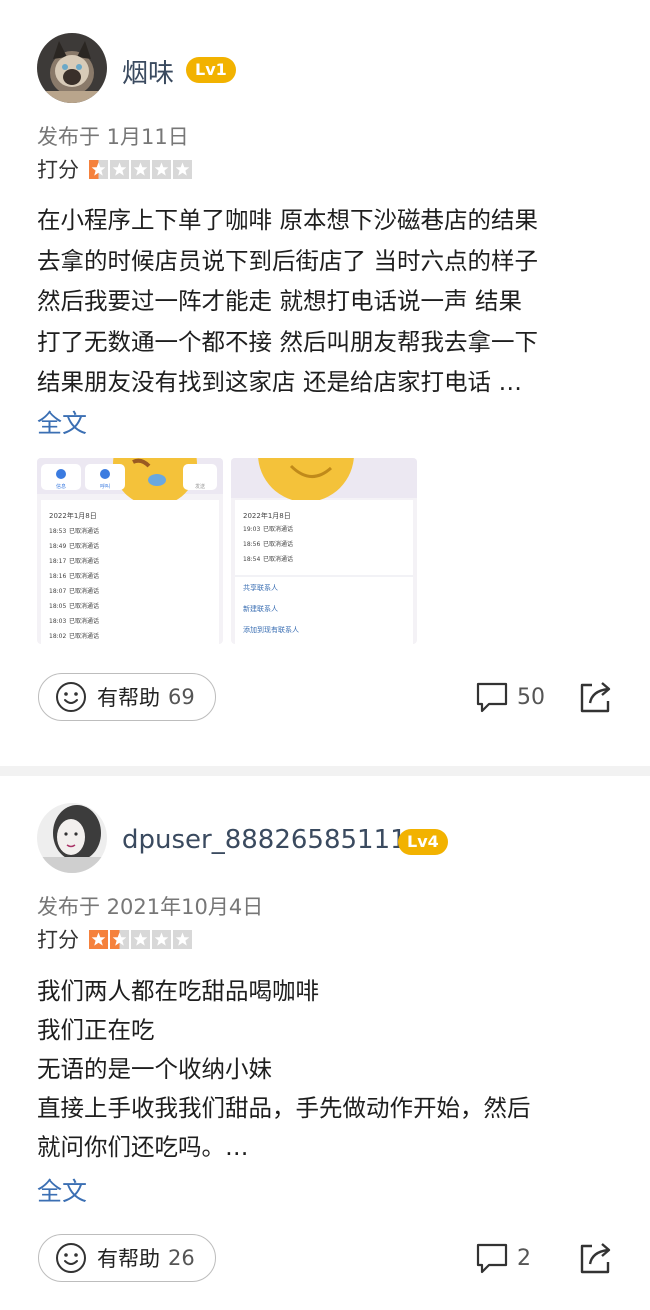 The image size is (650, 1310). I want to click on call-time: 18:53, so click(57, 531).